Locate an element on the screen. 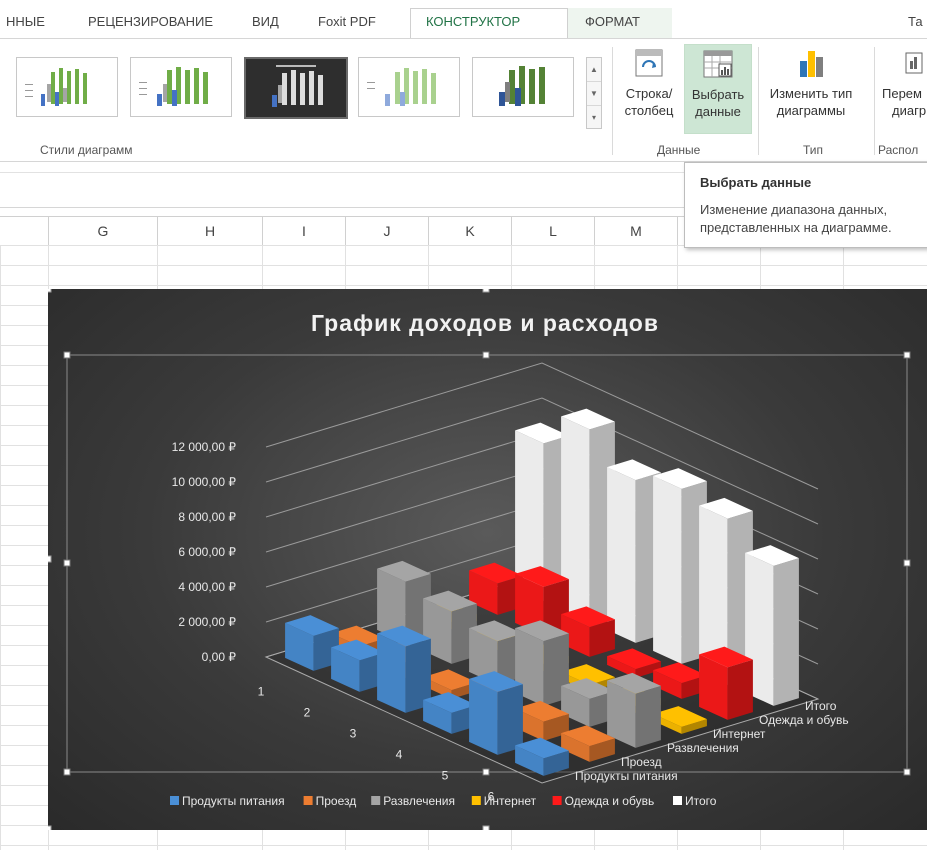  switch-row-column-label-1: Строка/ is located at coordinates (649, 93).